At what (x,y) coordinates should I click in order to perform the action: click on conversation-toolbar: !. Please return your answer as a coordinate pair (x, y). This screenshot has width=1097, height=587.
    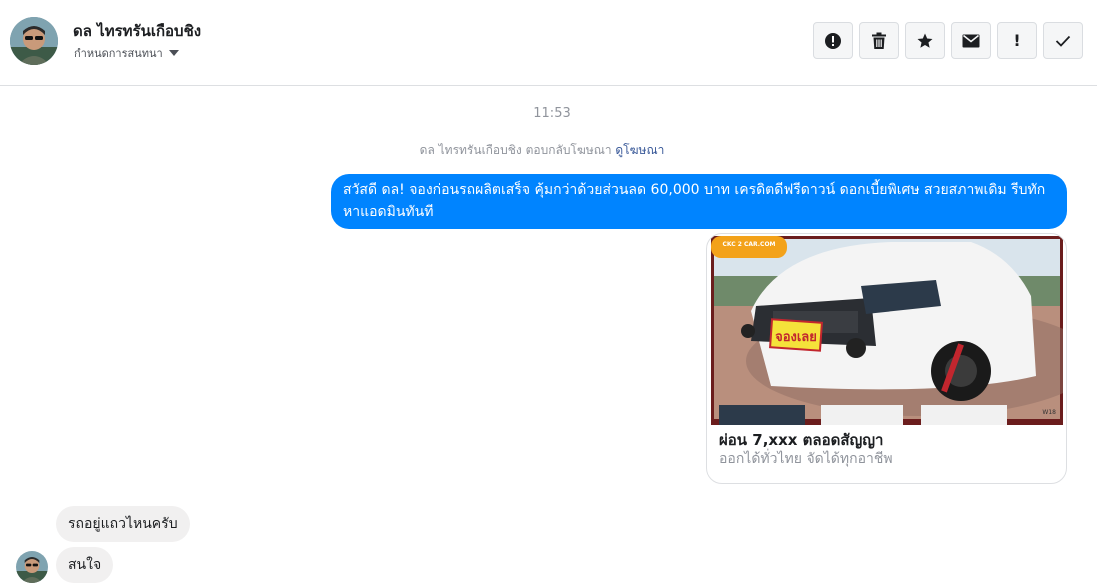
    Looking at the image, I should click on (948, 40).